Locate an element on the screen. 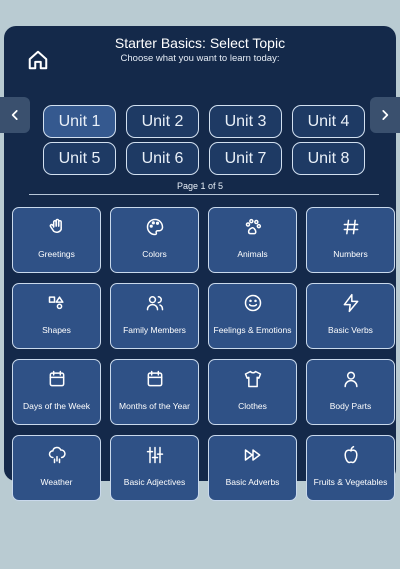  topic-label: Weather is located at coordinates (56, 481).